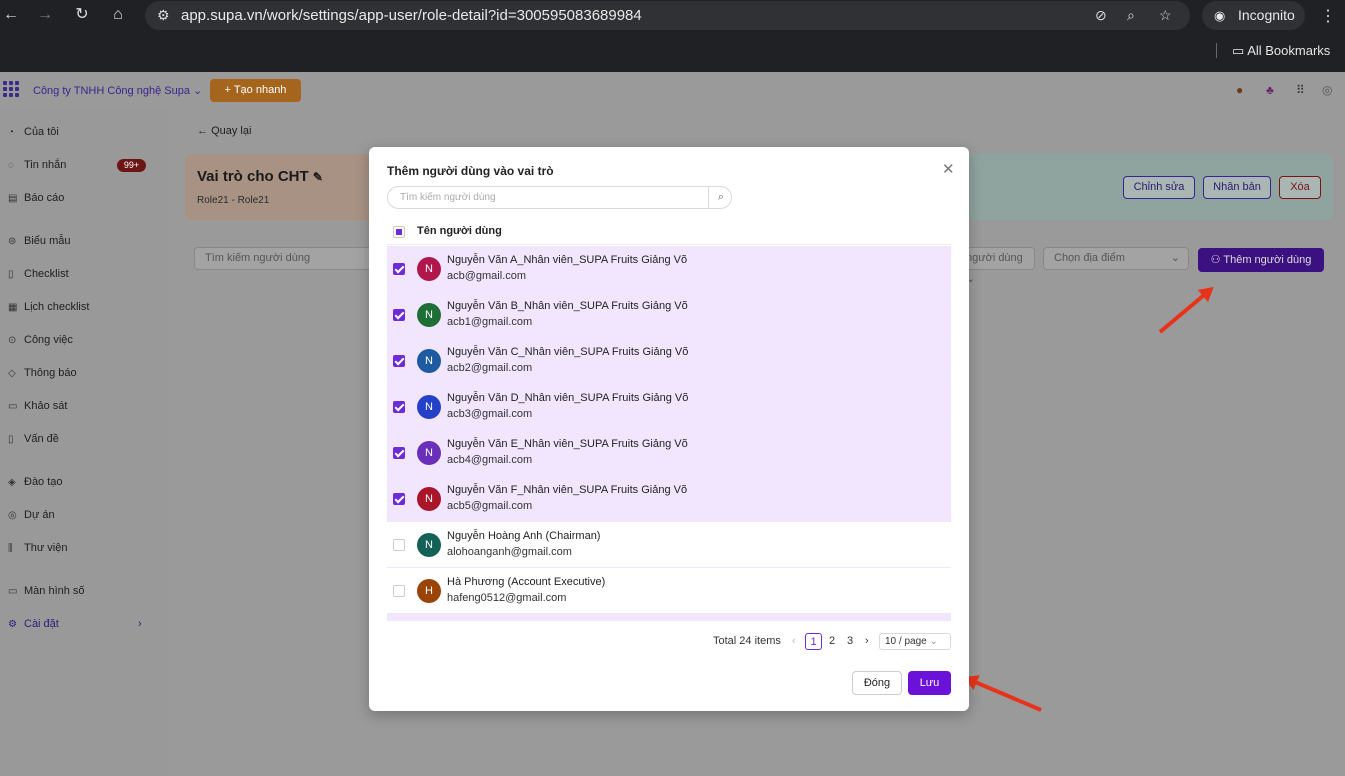 Image resolution: width=1345 pixels, height=776 pixels. I want to click on sidebar-item-mine: ◔ Của tôi, so click(33, 132).